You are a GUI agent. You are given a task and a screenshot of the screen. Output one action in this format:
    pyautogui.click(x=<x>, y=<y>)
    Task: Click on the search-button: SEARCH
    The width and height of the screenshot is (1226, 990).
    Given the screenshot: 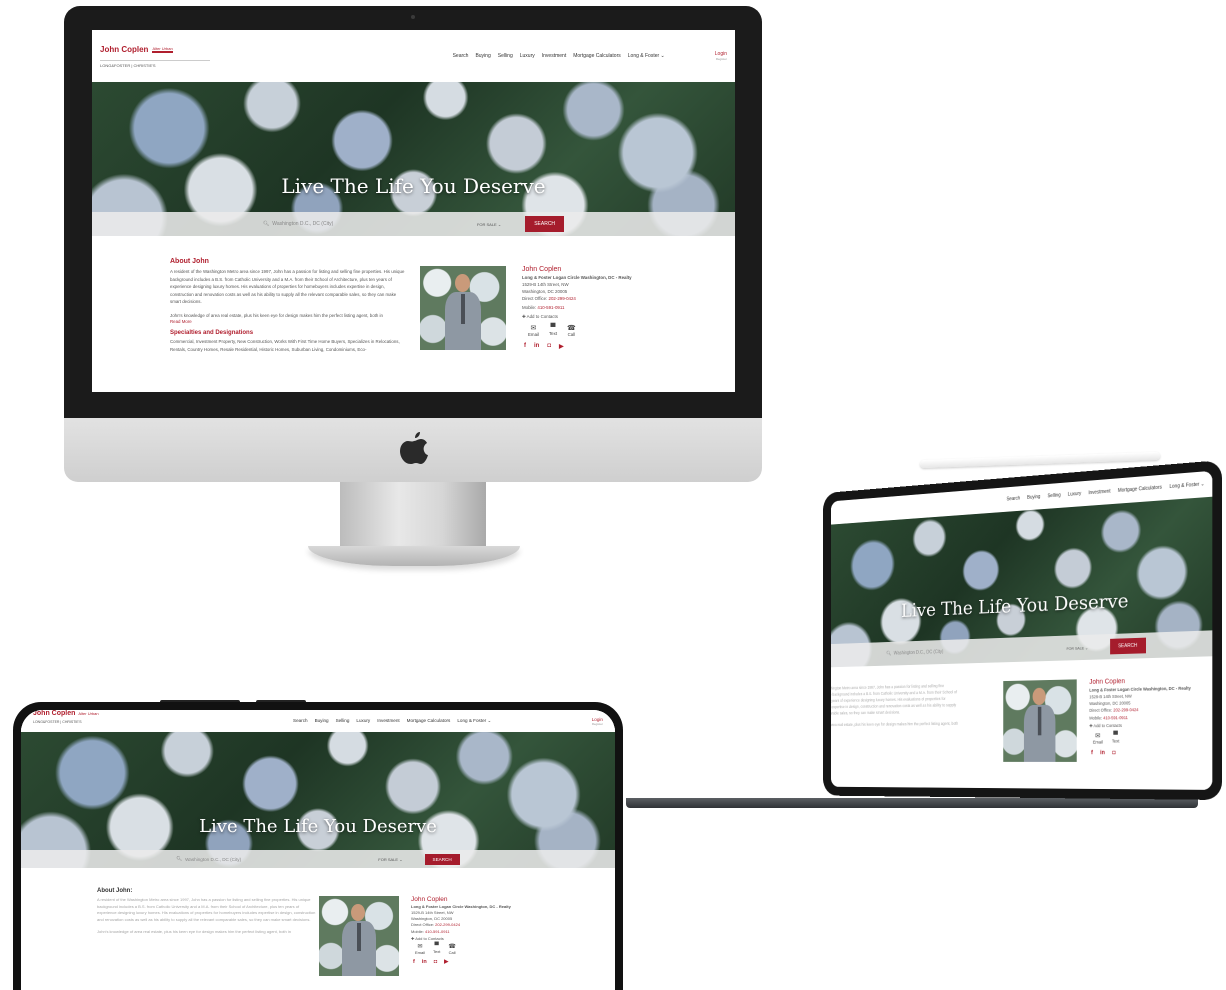 What is the action you would take?
    pyautogui.click(x=545, y=224)
    